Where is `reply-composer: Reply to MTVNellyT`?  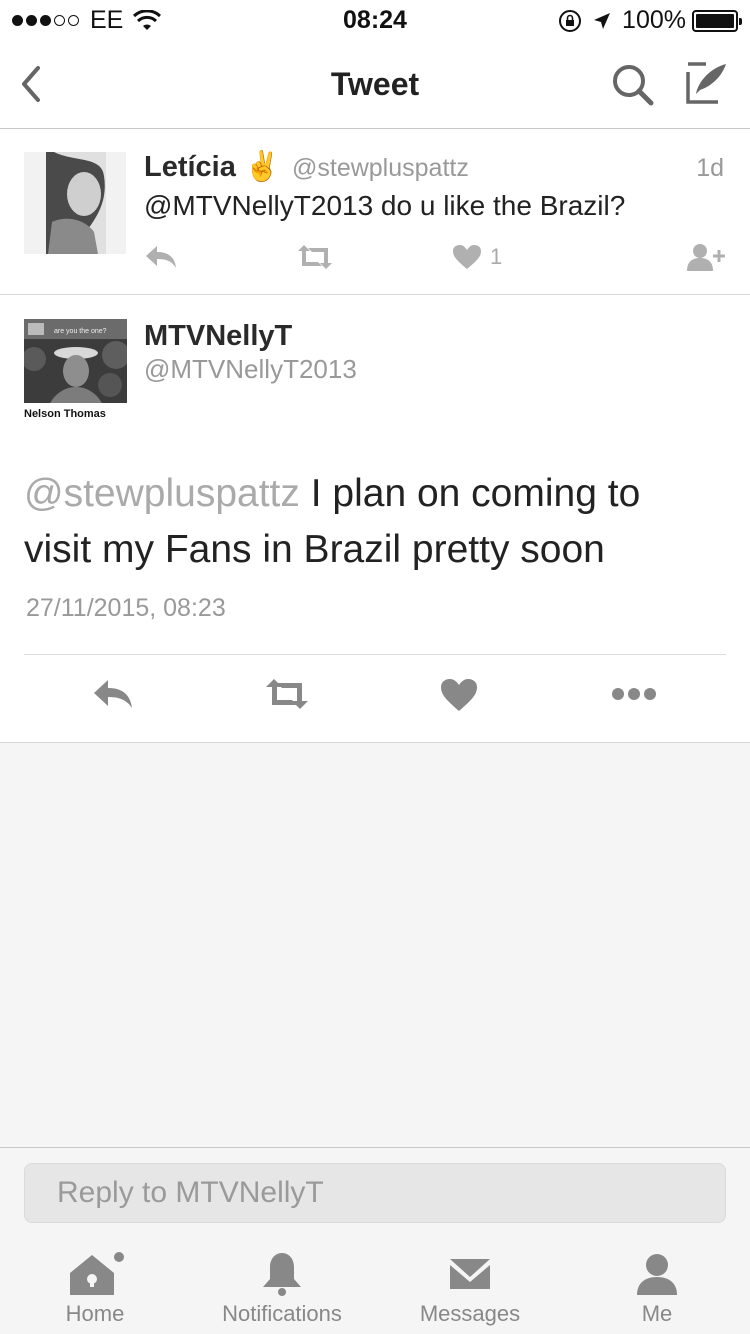 reply-composer: Reply to MTVNellyT is located at coordinates (375, 1193).